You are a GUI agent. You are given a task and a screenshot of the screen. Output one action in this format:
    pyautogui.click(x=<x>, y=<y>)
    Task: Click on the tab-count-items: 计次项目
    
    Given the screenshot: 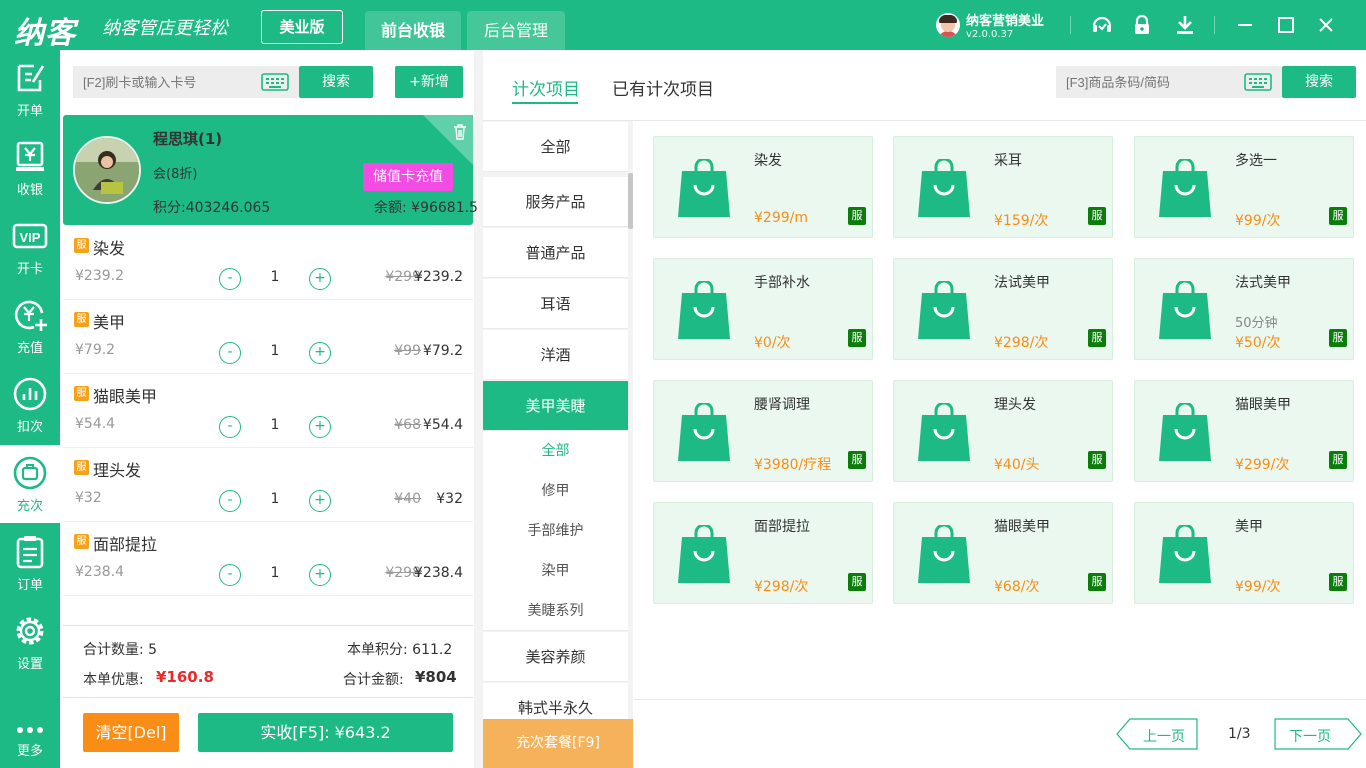 What is the action you would take?
    pyautogui.click(x=546, y=87)
    